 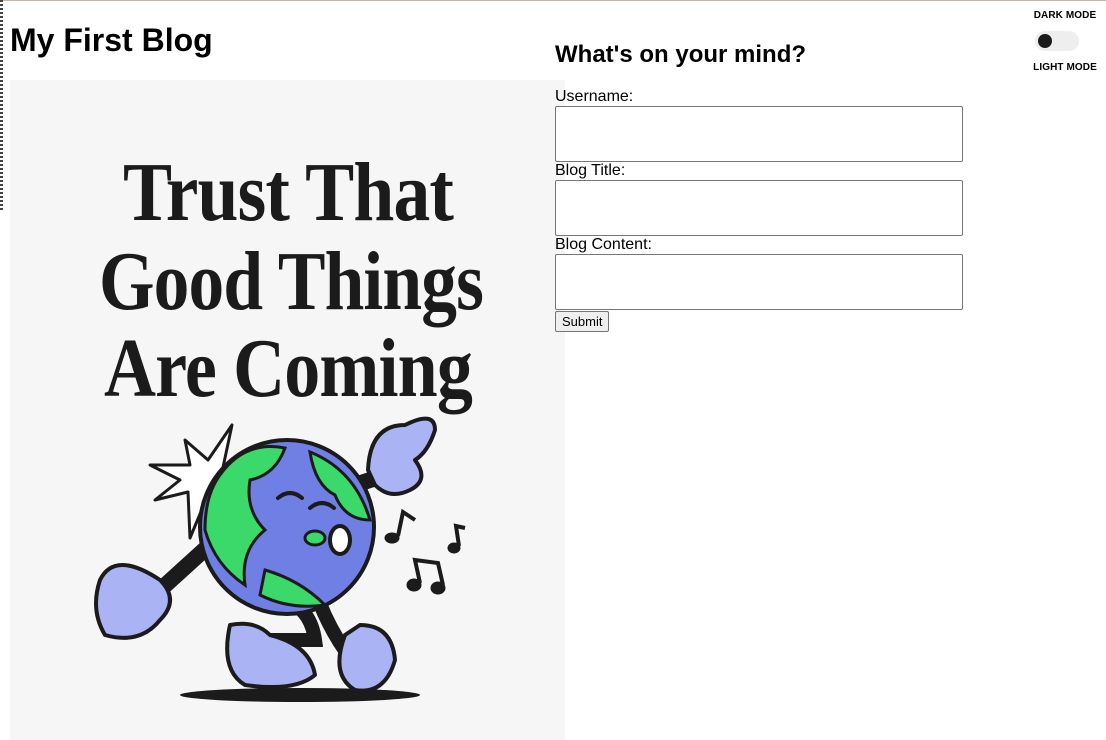 I want to click on theme-switch, so click(x=1057, y=41).